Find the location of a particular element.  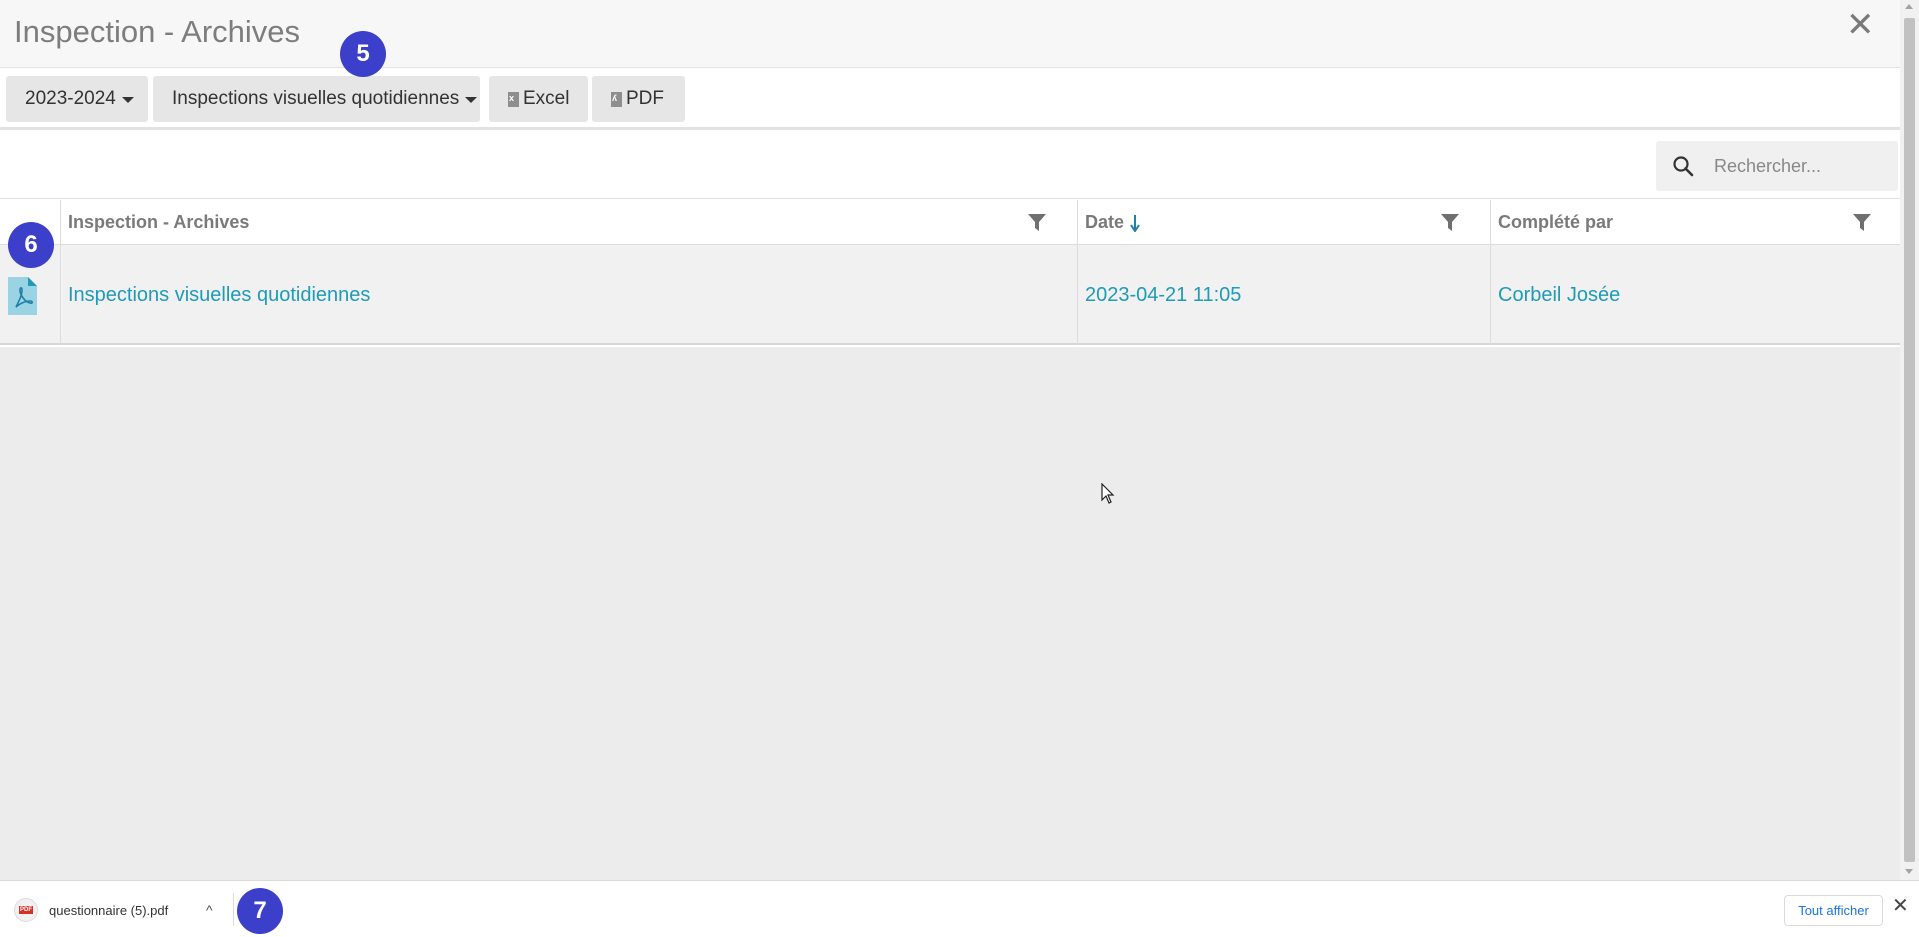

column-header-completed-by: Complété par is located at coordinates (1695, 222).